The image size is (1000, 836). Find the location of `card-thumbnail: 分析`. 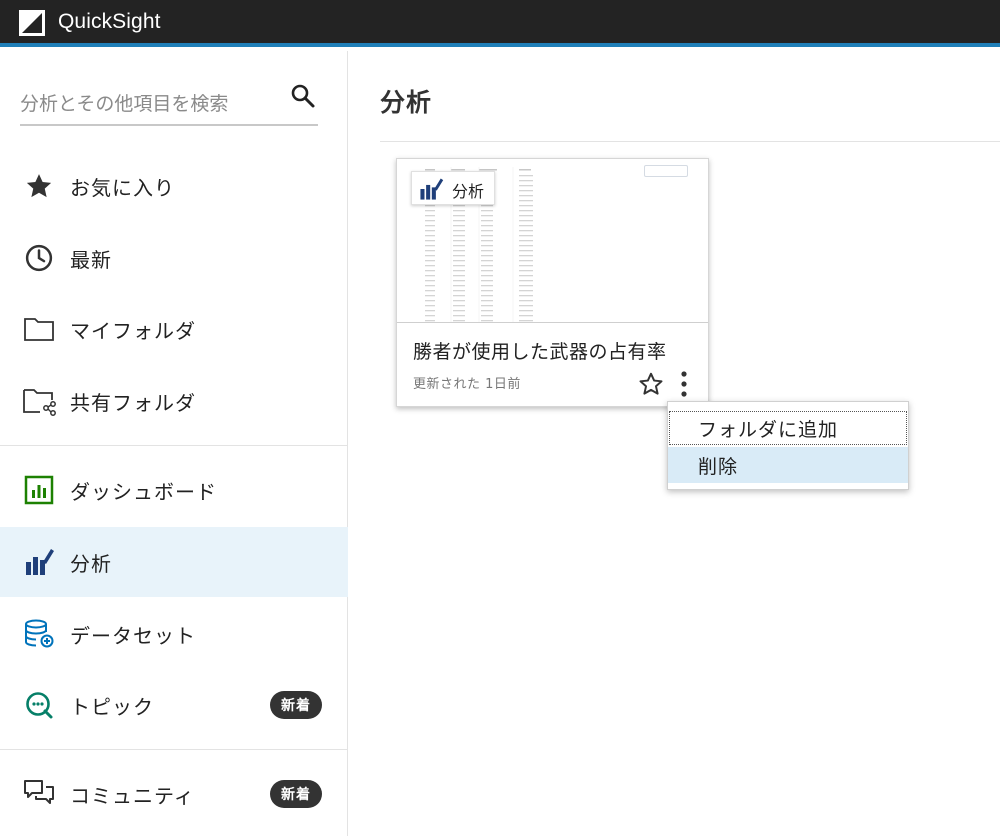

card-thumbnail: 分析 is located at coordinates (552, 241).